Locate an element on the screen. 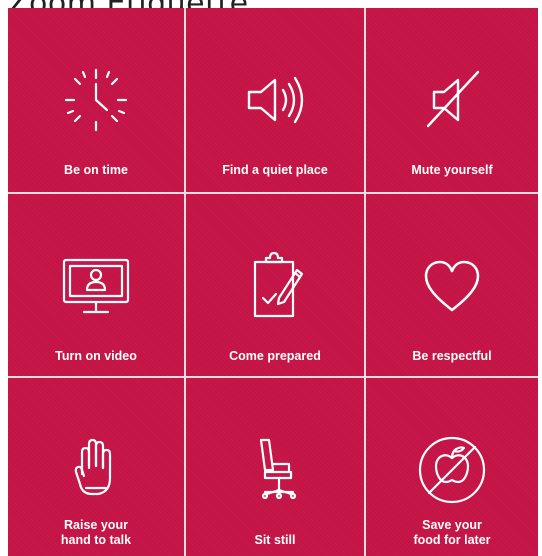  raised-hand-icon is located at coordinates (96, 470).